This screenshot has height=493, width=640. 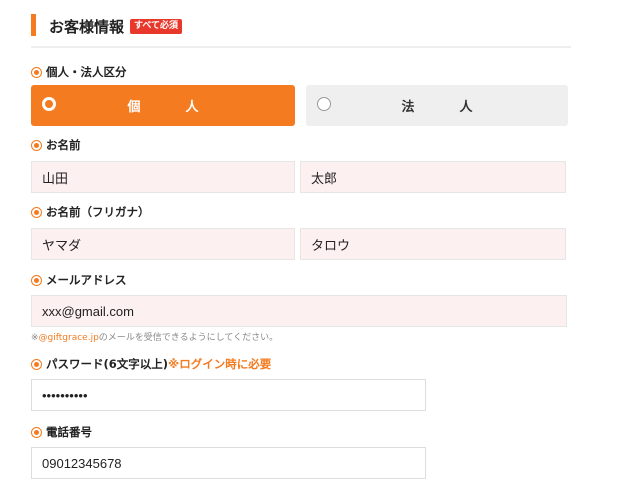 What do you see at coordinates (171, 107) in the screenshot?
I see `radio-individual-label: 個 人` at bounding box center [171, 107].